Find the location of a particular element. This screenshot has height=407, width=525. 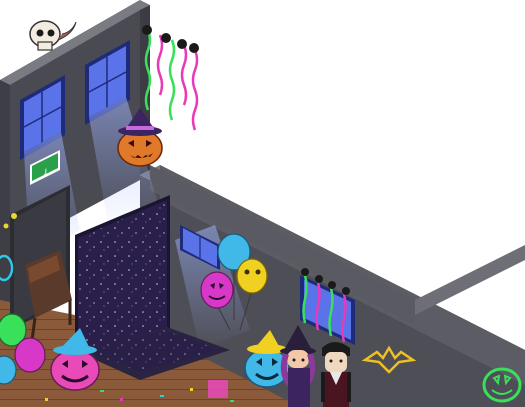

hanging-spider-streamers is located at coordinates (170, 78).